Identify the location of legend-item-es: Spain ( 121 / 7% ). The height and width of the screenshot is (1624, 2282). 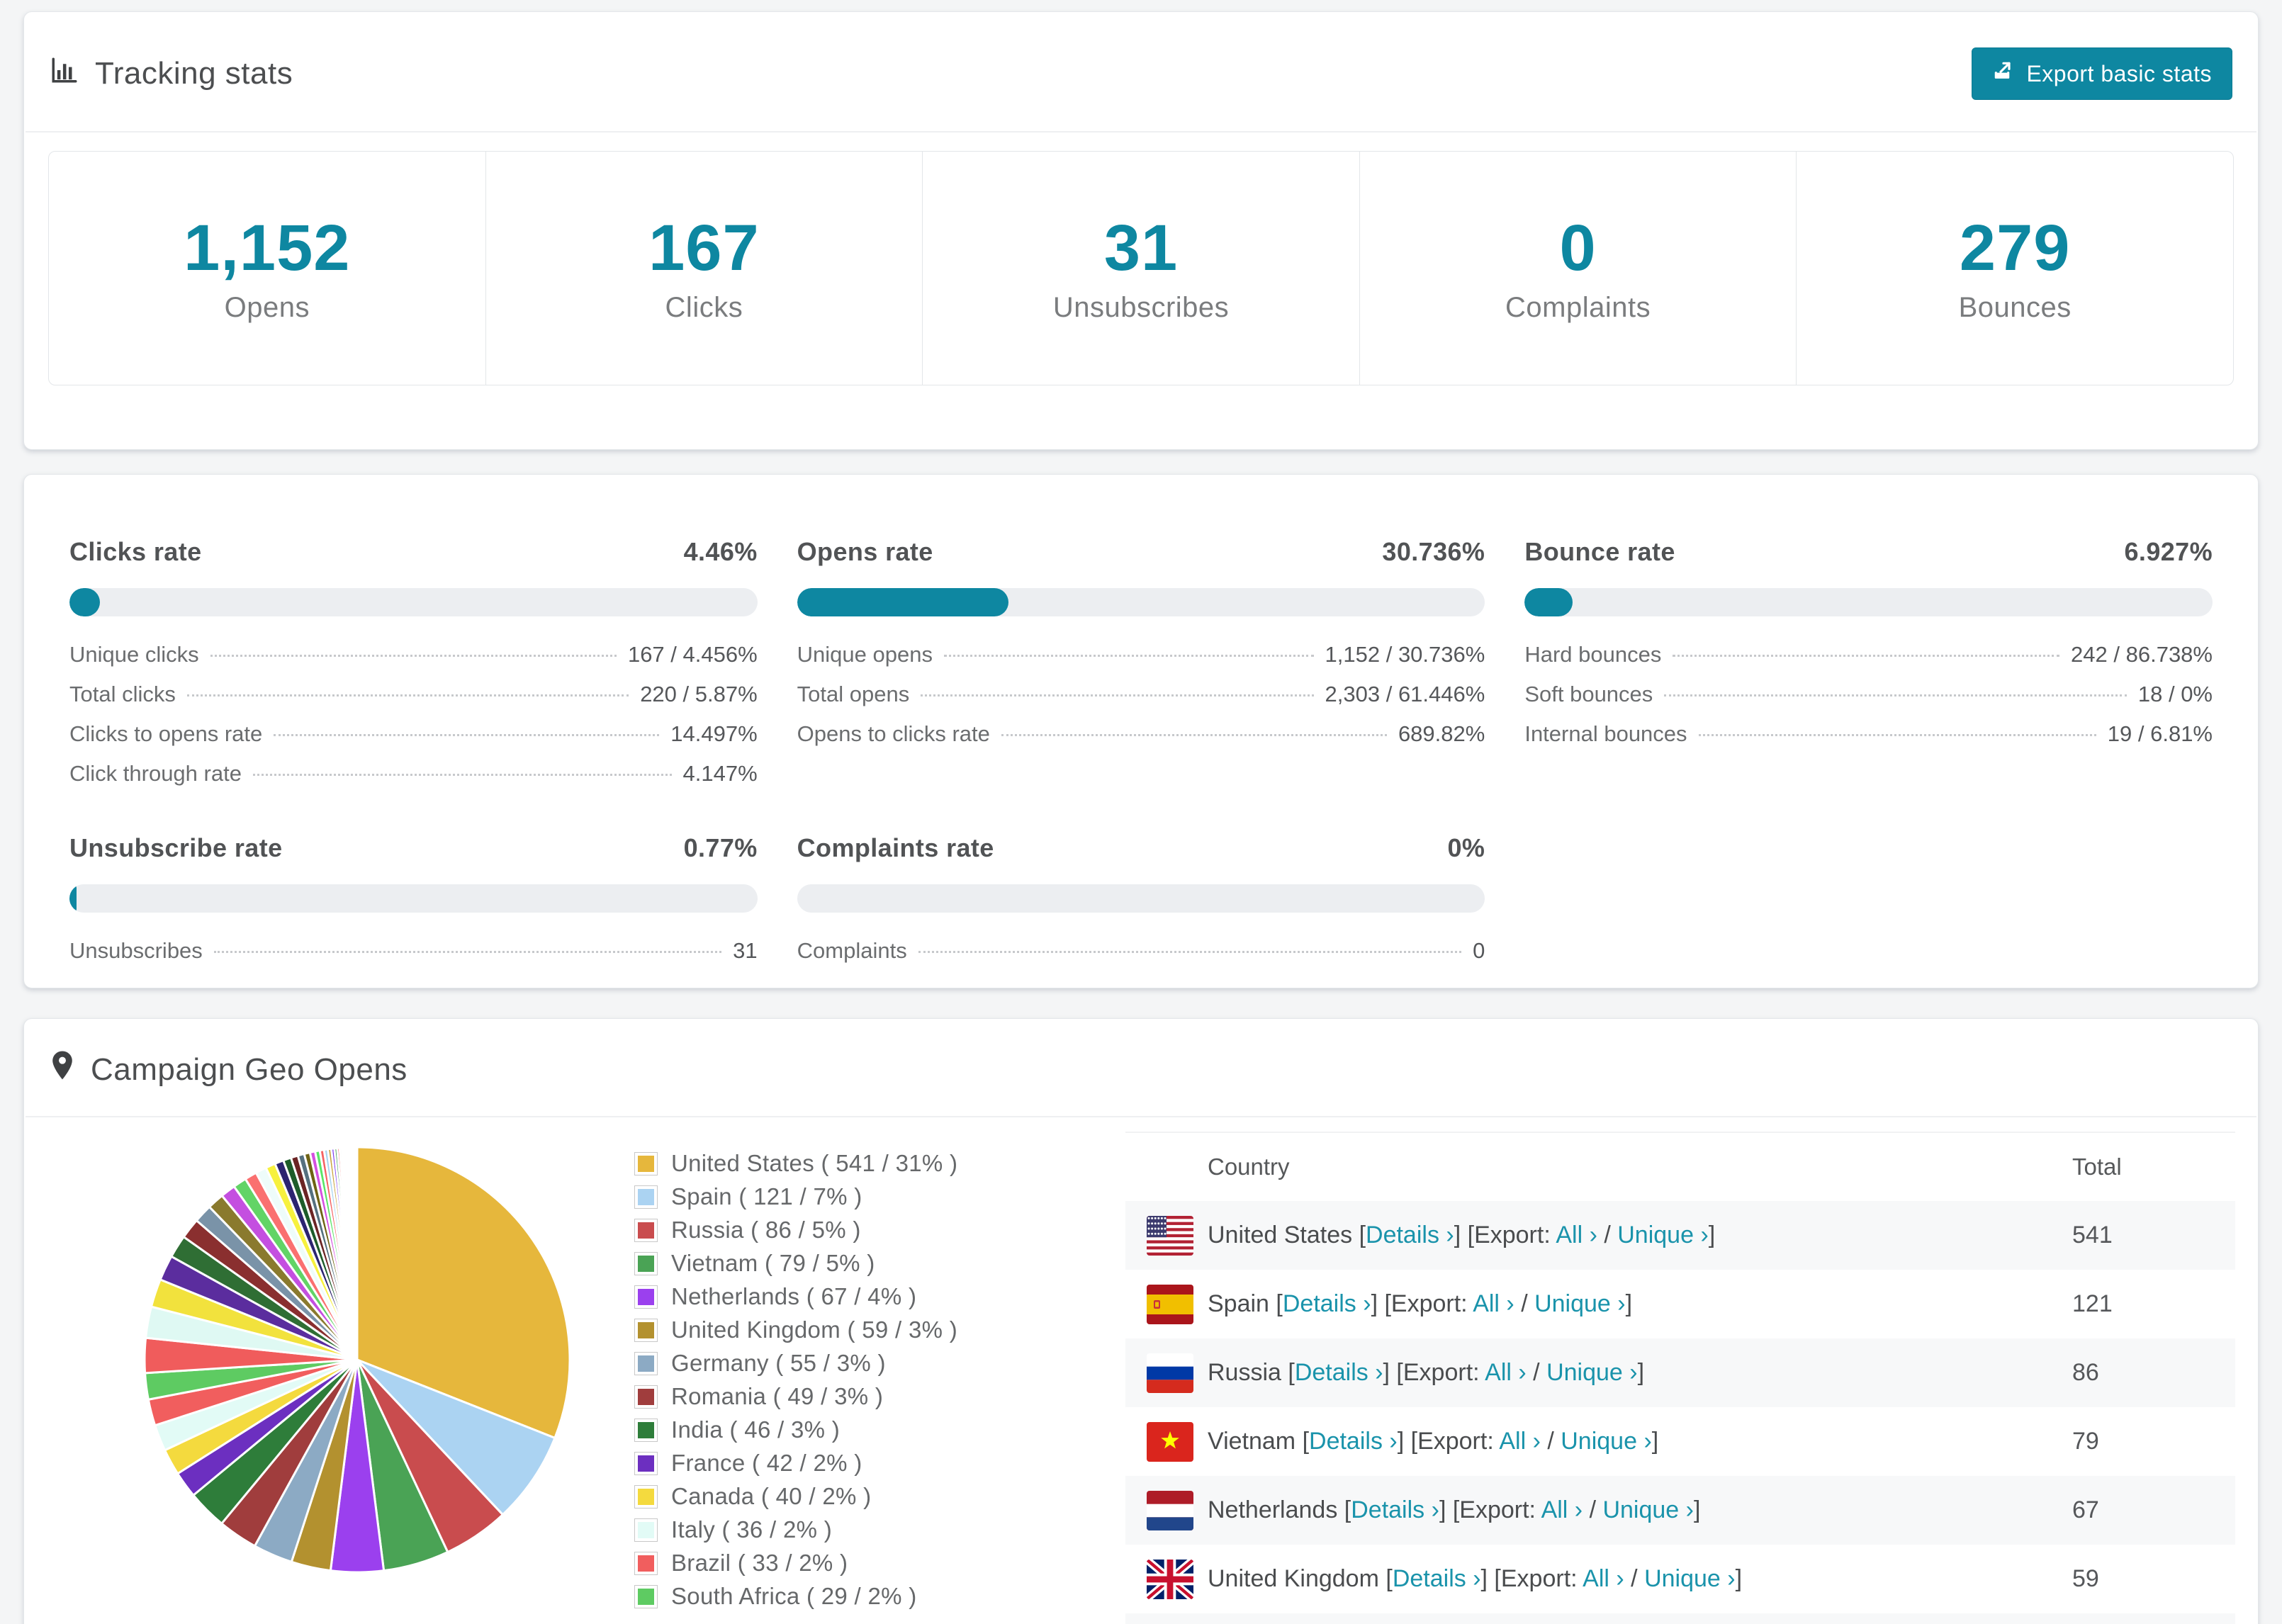
(847, 1196).